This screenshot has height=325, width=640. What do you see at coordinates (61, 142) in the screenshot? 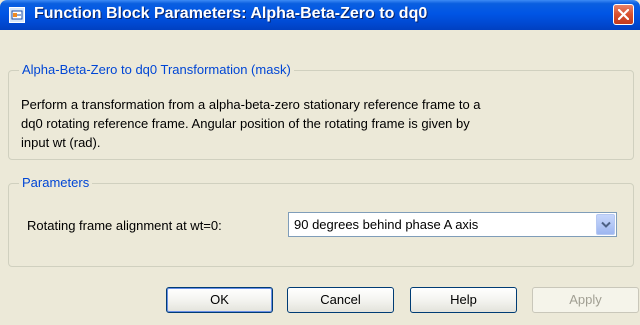
I see `description-line: input wt (rad).` at bounding box center [61, 142].